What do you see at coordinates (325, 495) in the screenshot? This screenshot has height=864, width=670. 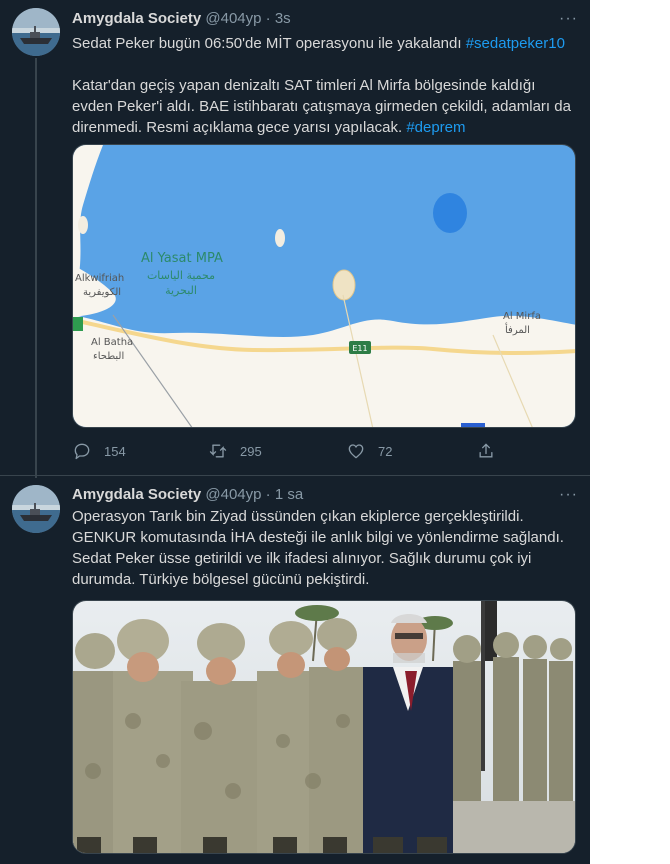 I see `tweet-header: Amygdala Society @404yp · 1 sa ···` at bounding box center [325, 495].